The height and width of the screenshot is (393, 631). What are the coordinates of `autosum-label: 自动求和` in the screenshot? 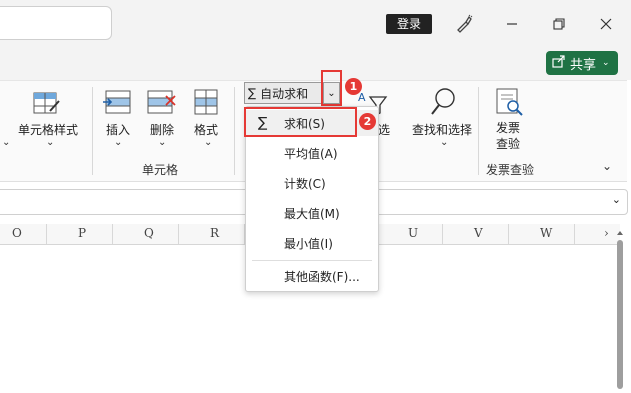 It's located at (284, 93).